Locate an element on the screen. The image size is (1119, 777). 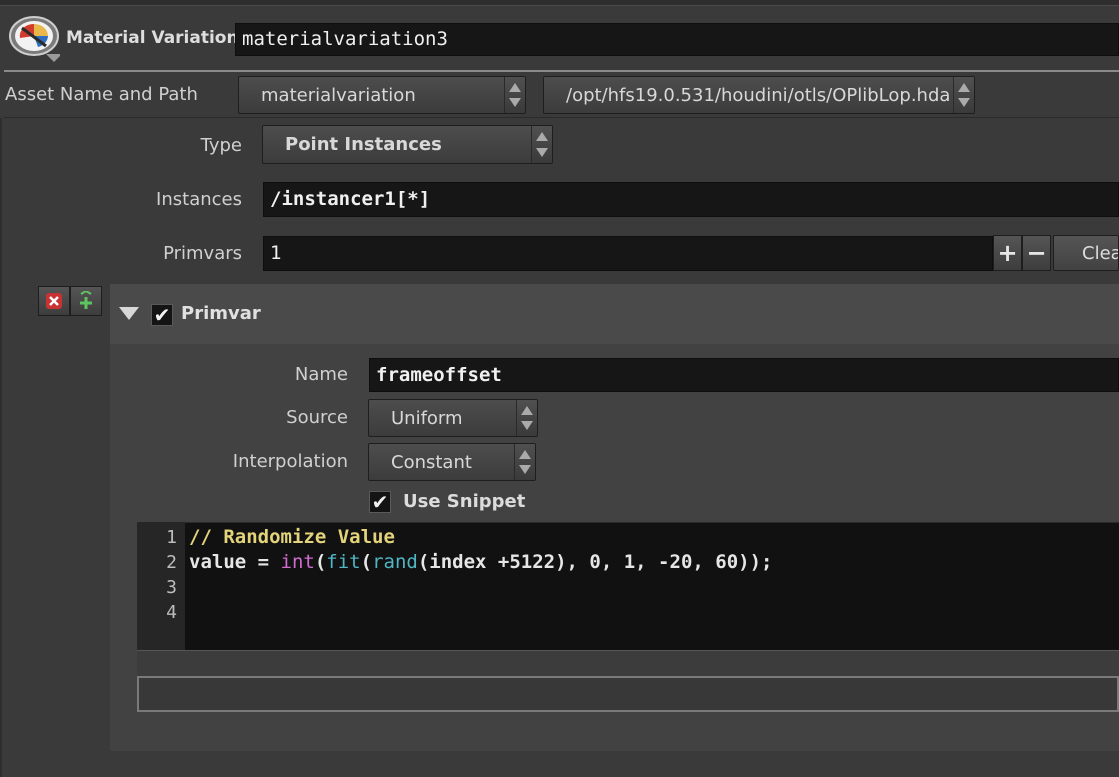
snippet-command-input is located at coordinates (628, 694).